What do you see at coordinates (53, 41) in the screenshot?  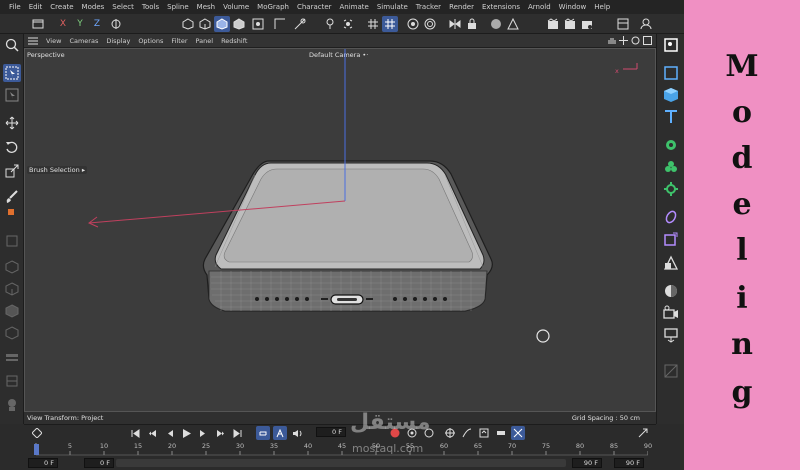 I see `viewport-menu-view: View` at bounding box center [53, 41].